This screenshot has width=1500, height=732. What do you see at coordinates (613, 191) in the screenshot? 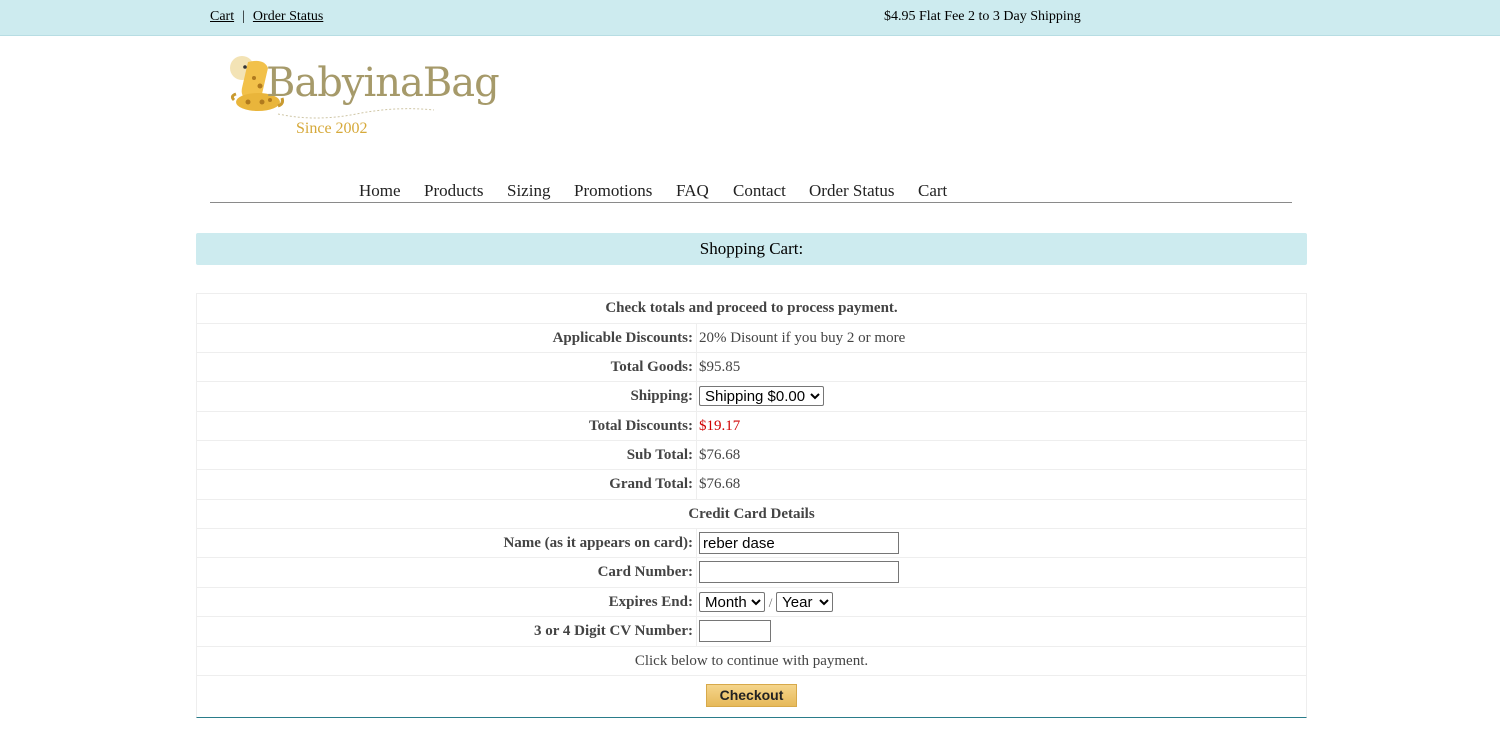
I see `nav-item-promotions: Promotions` at bounding box center [613, 191].